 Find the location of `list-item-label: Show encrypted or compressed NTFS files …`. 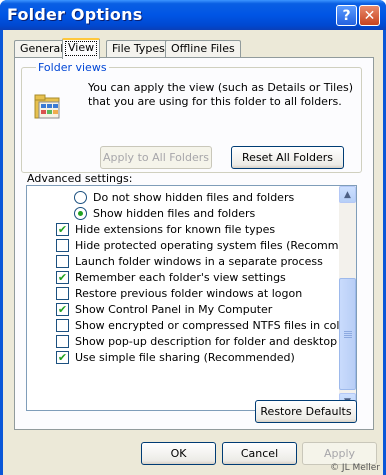

list-item-label: Show encrypted or compressed NTFS files … is located at coordinates (213, 325).